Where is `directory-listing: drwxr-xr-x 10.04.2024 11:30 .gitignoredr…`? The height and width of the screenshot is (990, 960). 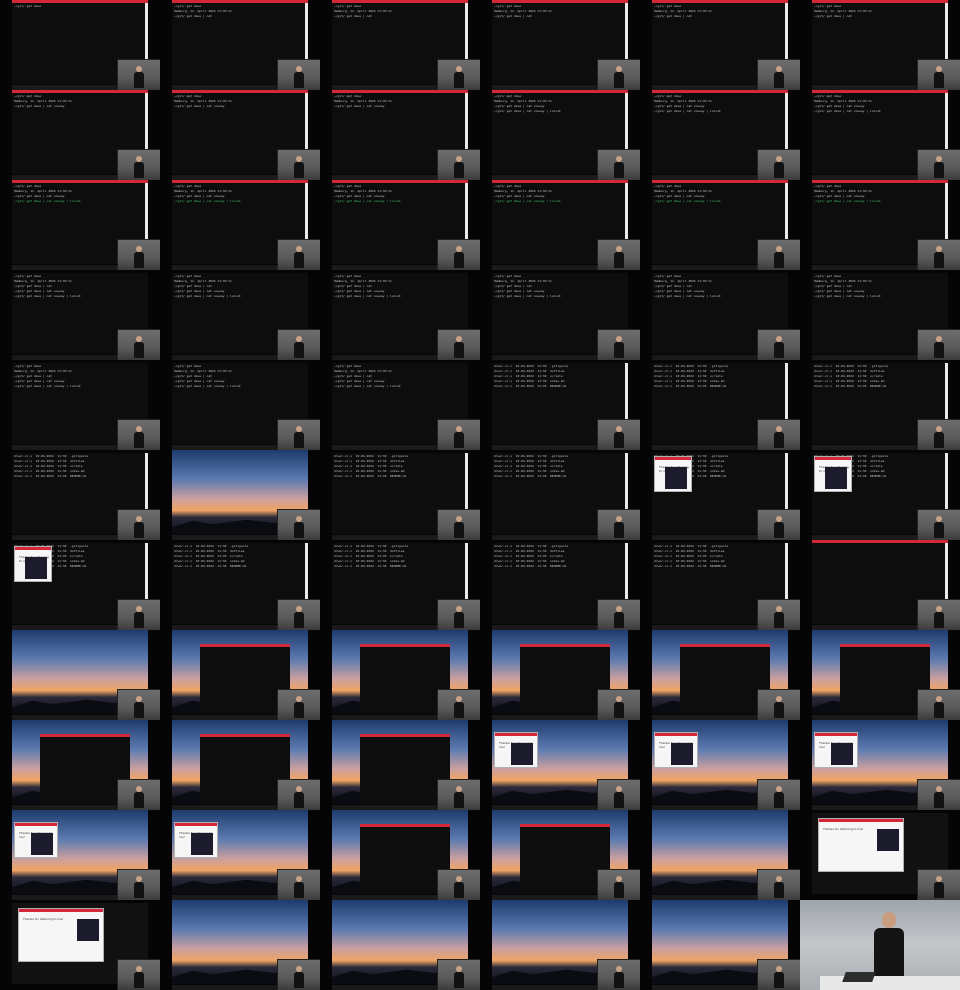
directory-listing: drwxr-xr-x 10.04.2024 11:30 .gitignoredr… is located at coordinates (398, 466).